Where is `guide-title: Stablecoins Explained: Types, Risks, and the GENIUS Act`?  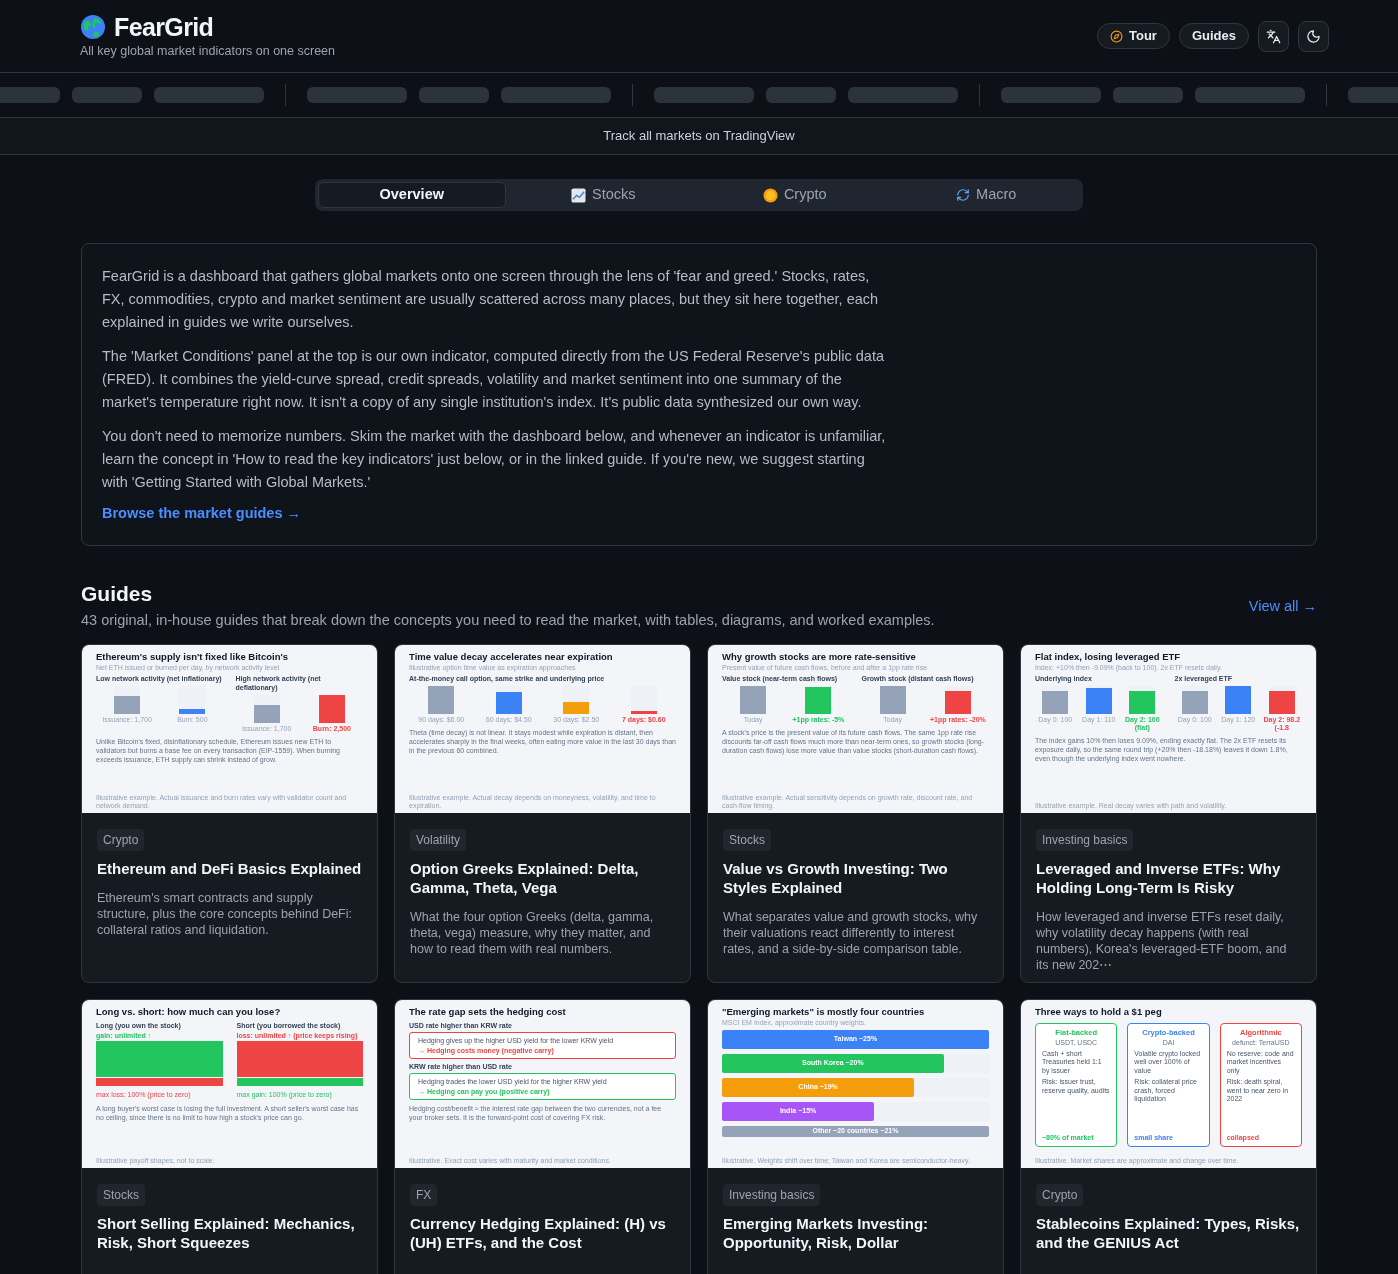
guide-title: Stablecoins Explained: Types, Risks, and the GENIUS Act is located at coordinates (1168, 1232).